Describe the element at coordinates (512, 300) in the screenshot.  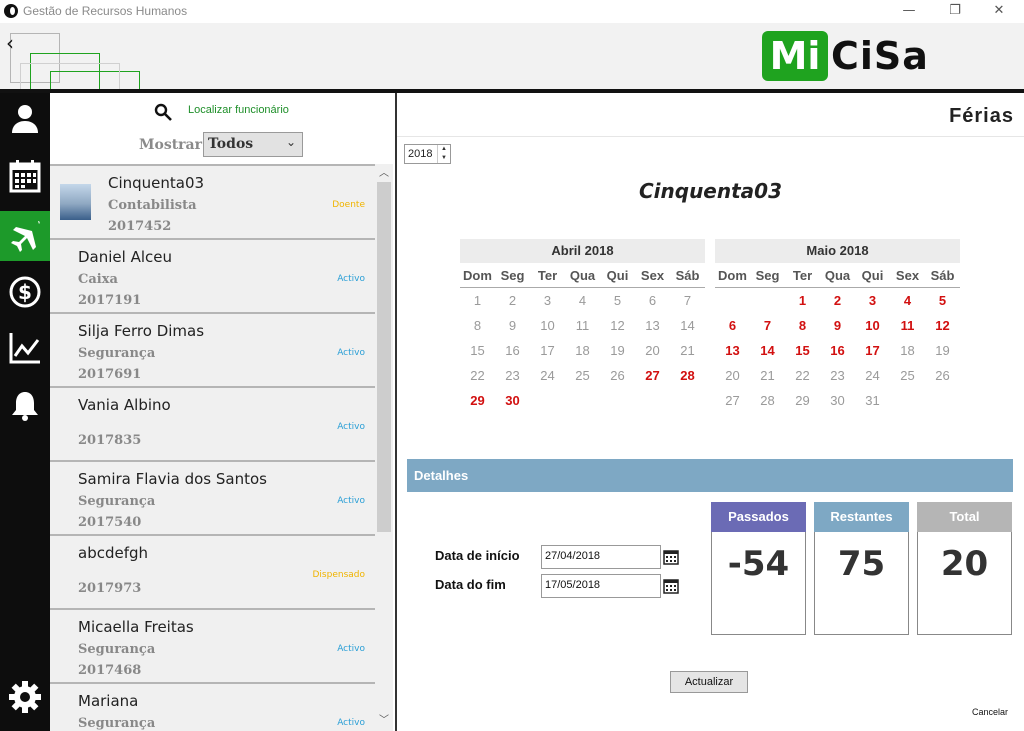
I see `calendar-day: 2` at that location.